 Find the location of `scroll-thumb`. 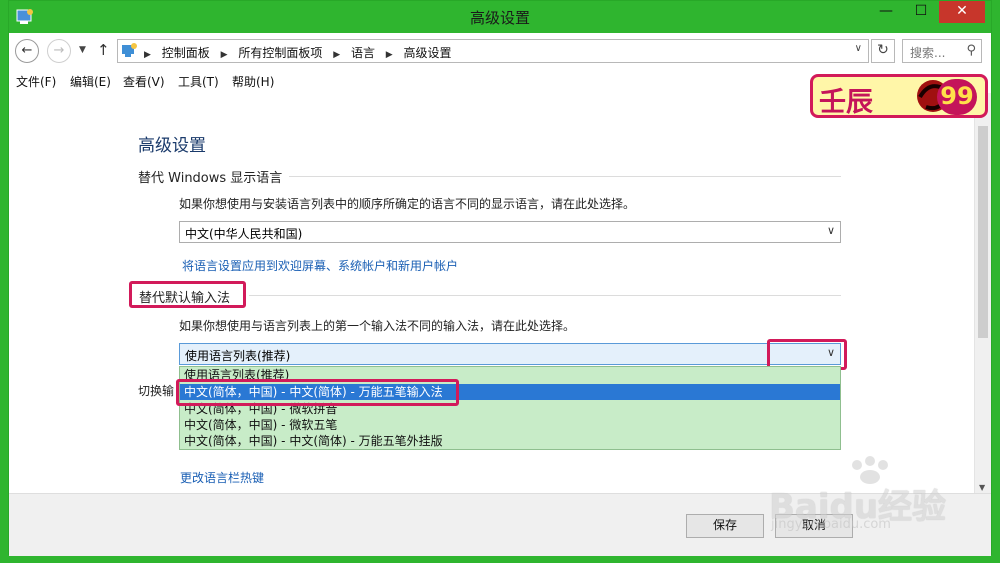

scroll-thumb is located at coordinates (983, 232).